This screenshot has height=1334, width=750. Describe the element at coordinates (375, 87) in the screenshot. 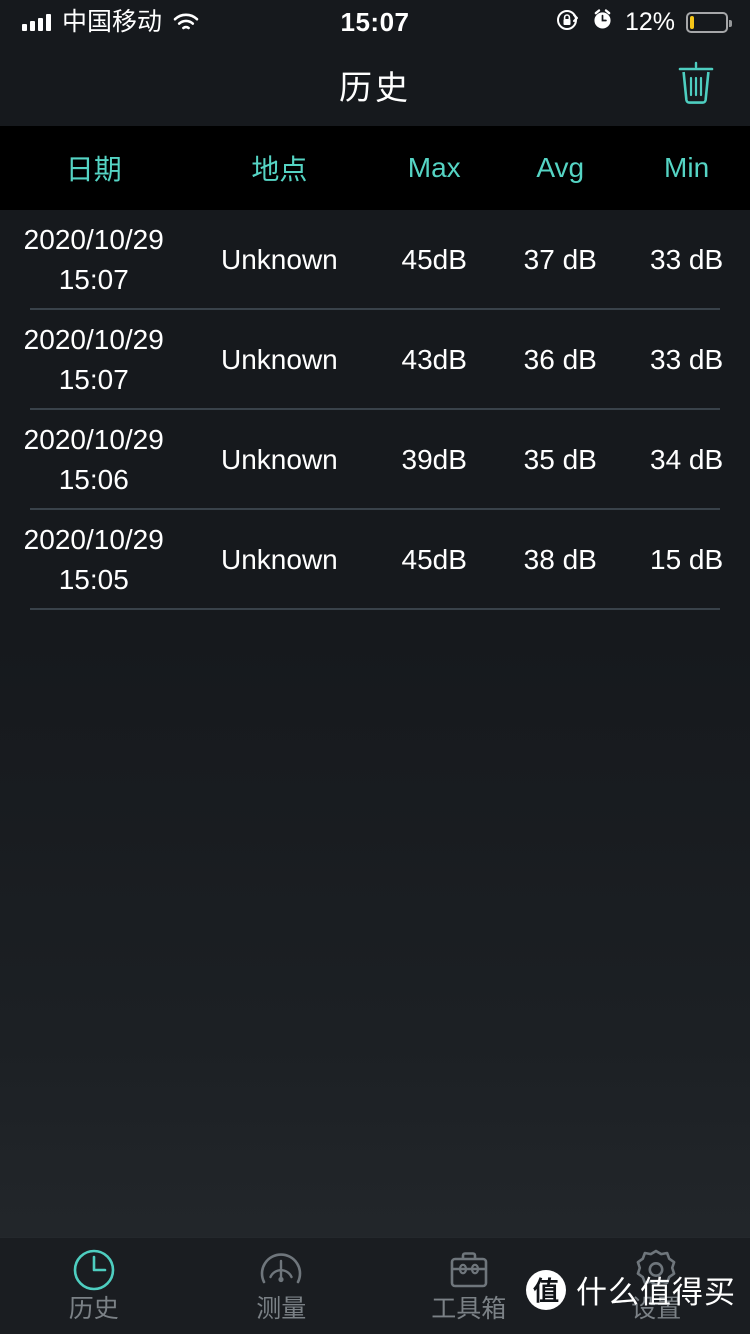

I see `page-title: 历史` at that location.